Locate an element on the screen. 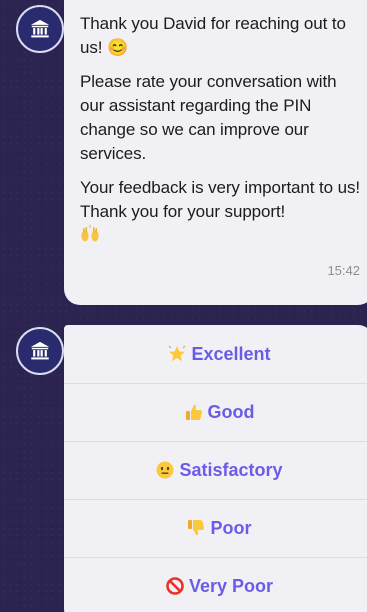 The width and height of the screenshot is (367, 612). thumbs-down-icon is located at coordinates (196, 528).